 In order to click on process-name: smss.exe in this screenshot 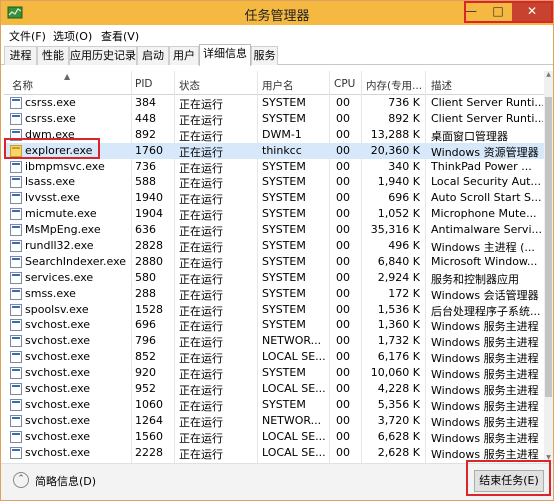, I will do `click(50, 293)`.